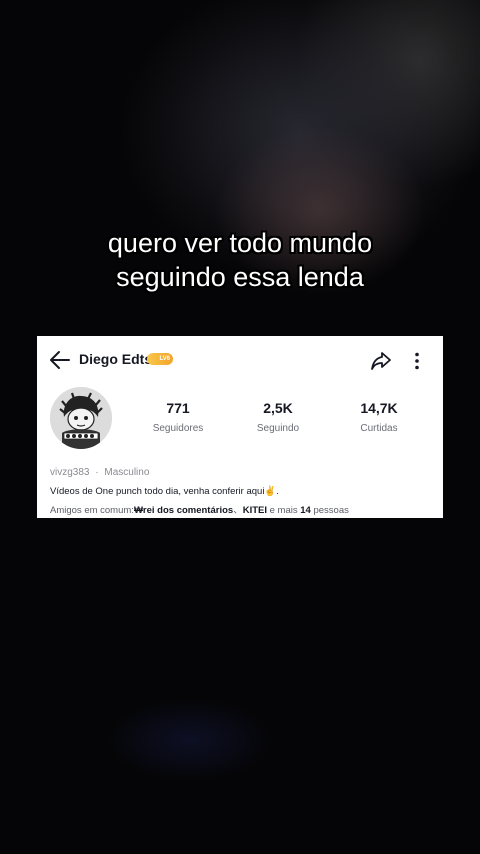  Describe the element at coordinates (240, 277) in the screenshot. I see `caption-line-2: seguindo essa lenda` at that location.